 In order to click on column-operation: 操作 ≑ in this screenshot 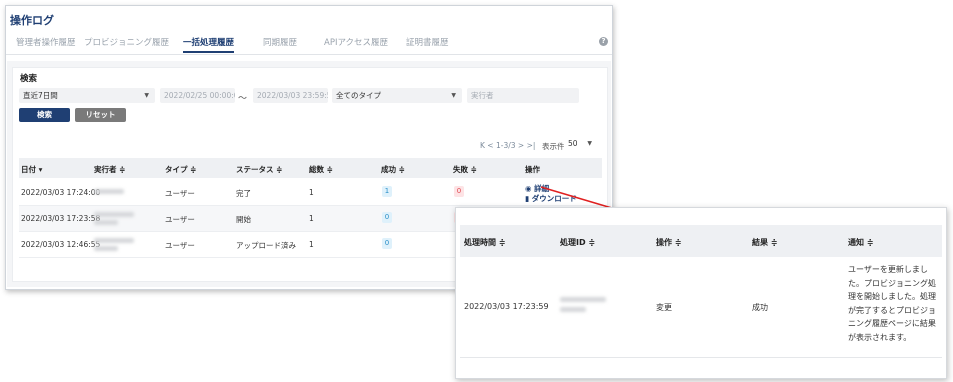, I will do `click(669, 242)`.